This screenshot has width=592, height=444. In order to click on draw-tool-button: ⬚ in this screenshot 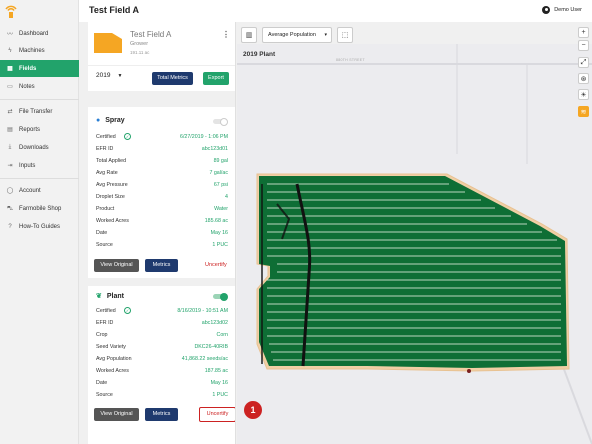, I will do `click(345, 35)`.